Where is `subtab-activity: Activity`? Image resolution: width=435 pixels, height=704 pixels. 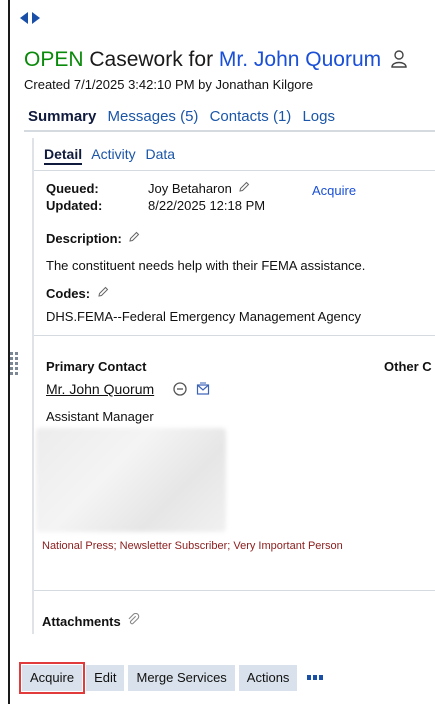
subtab-activity: Activity is located at coordinates (113, 154).